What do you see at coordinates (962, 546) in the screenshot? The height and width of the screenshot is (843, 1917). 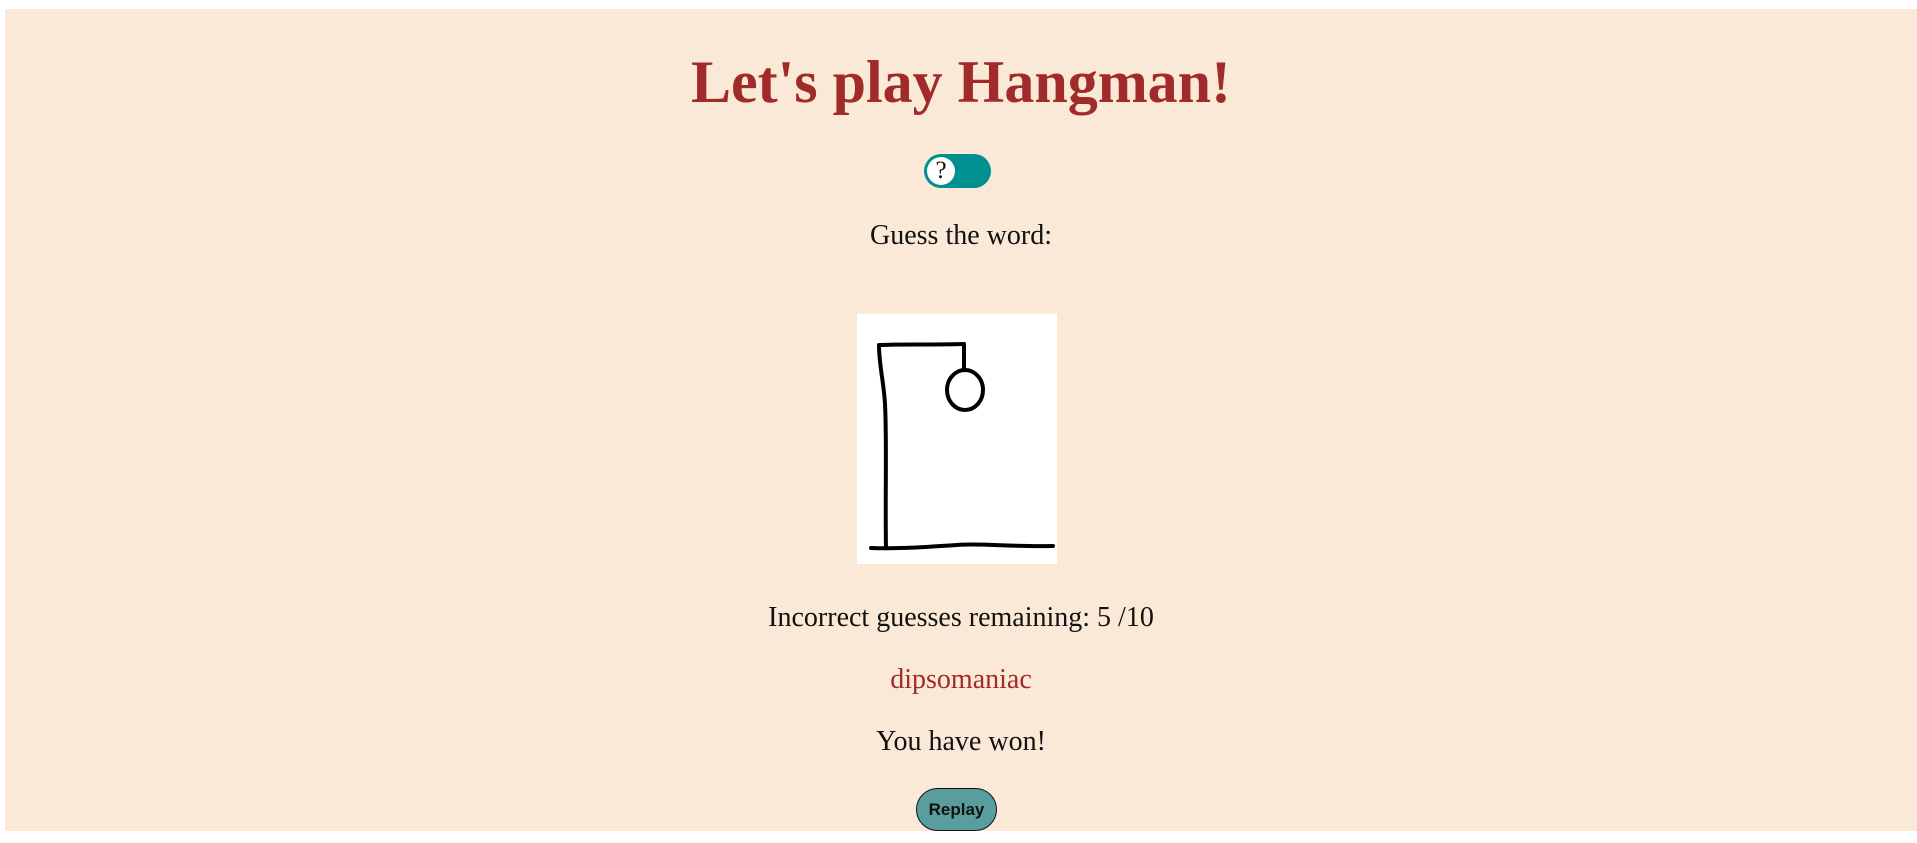 I see `gallows-base` at bounding box center [962, 546].